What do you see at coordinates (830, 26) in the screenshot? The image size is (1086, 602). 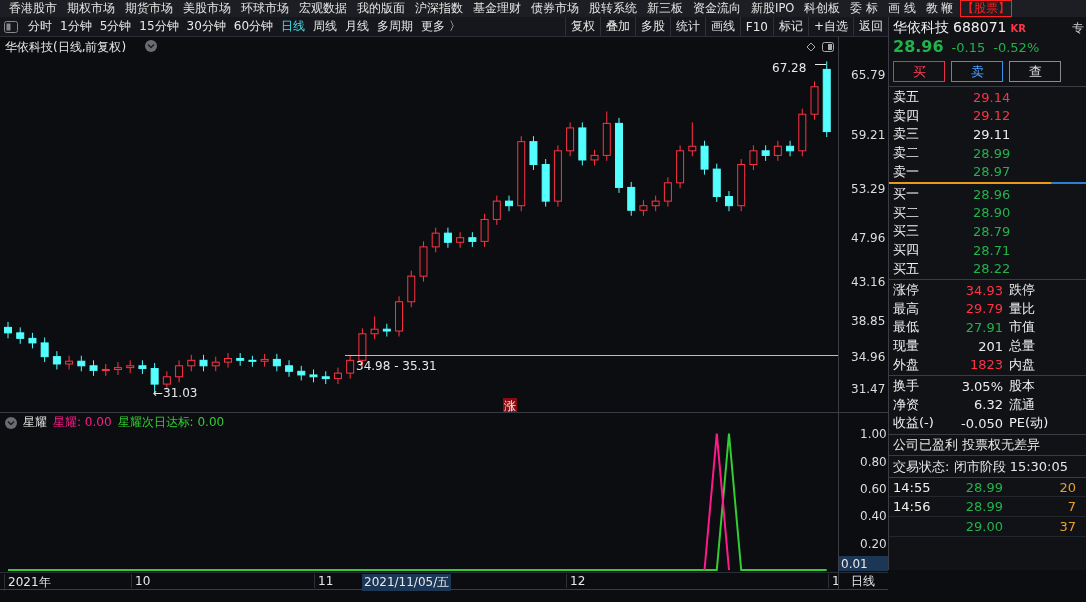 I see `tool-button: +自选` at bounding box center [830, 26].